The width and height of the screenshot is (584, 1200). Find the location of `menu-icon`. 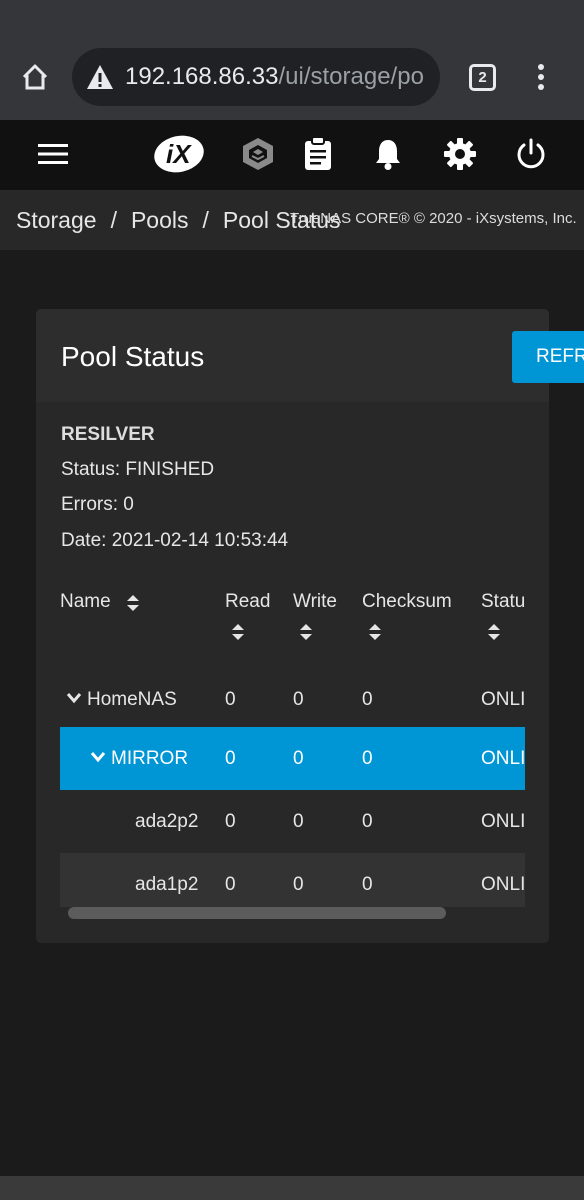

menu-icon is located at coordinates (53, 154).